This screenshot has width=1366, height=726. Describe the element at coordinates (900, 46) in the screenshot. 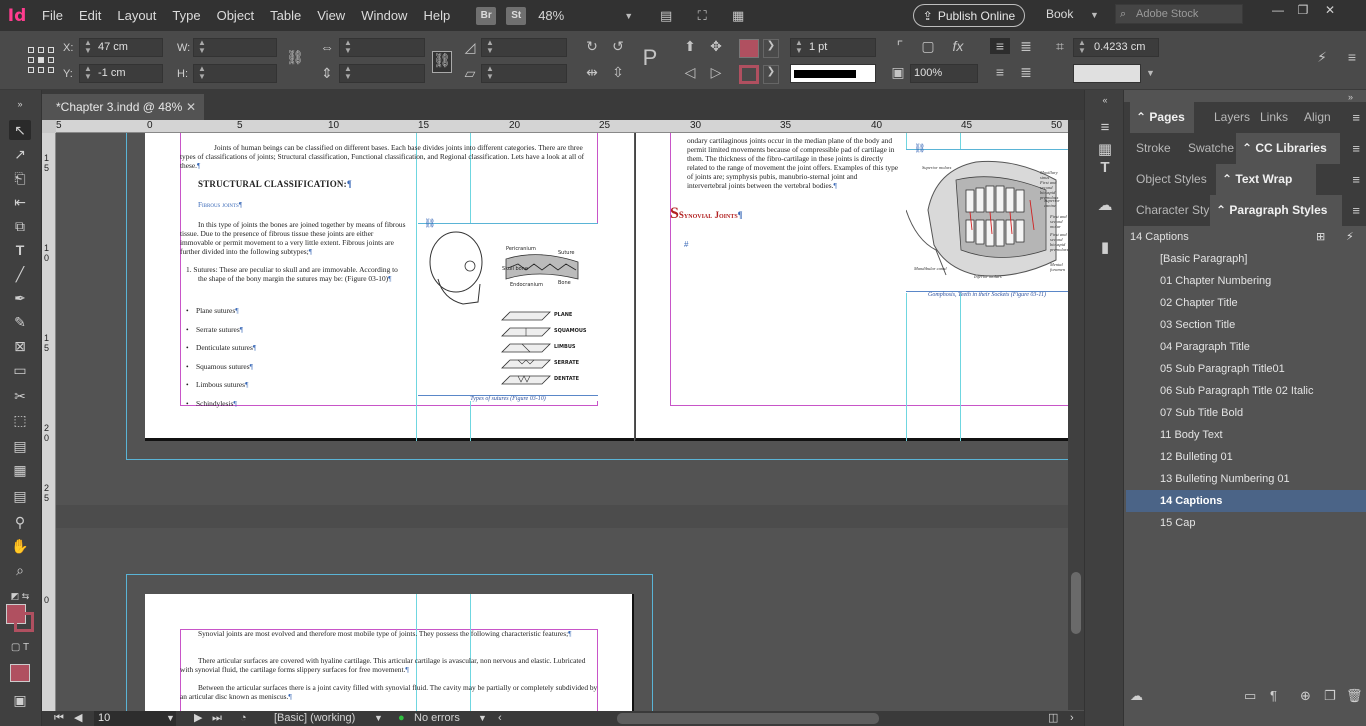

I see `corner-options-icon: ⌜` at that location.